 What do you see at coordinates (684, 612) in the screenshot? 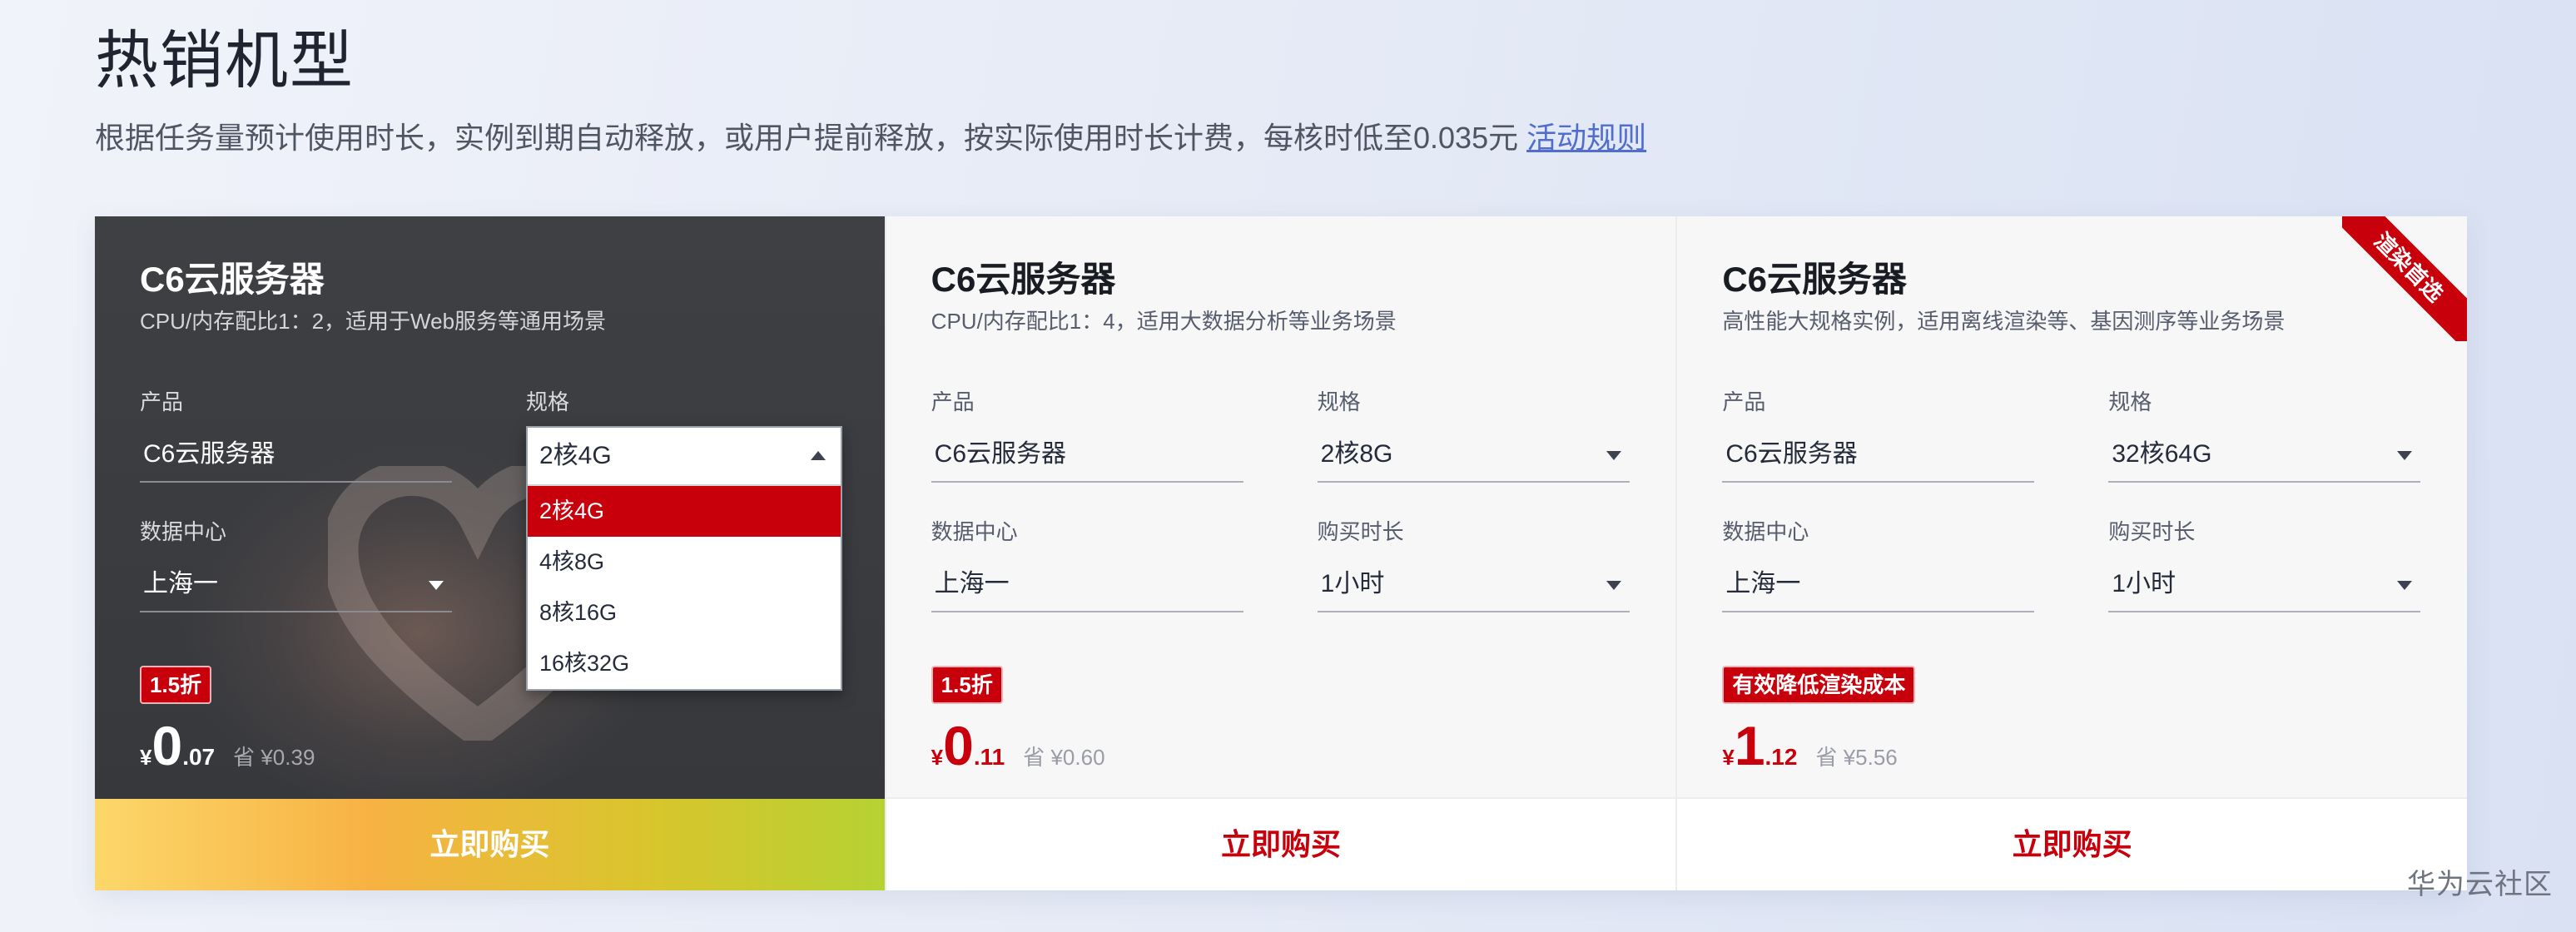
I see `spec-option: 8核16G` at bounding box center [684, 612].